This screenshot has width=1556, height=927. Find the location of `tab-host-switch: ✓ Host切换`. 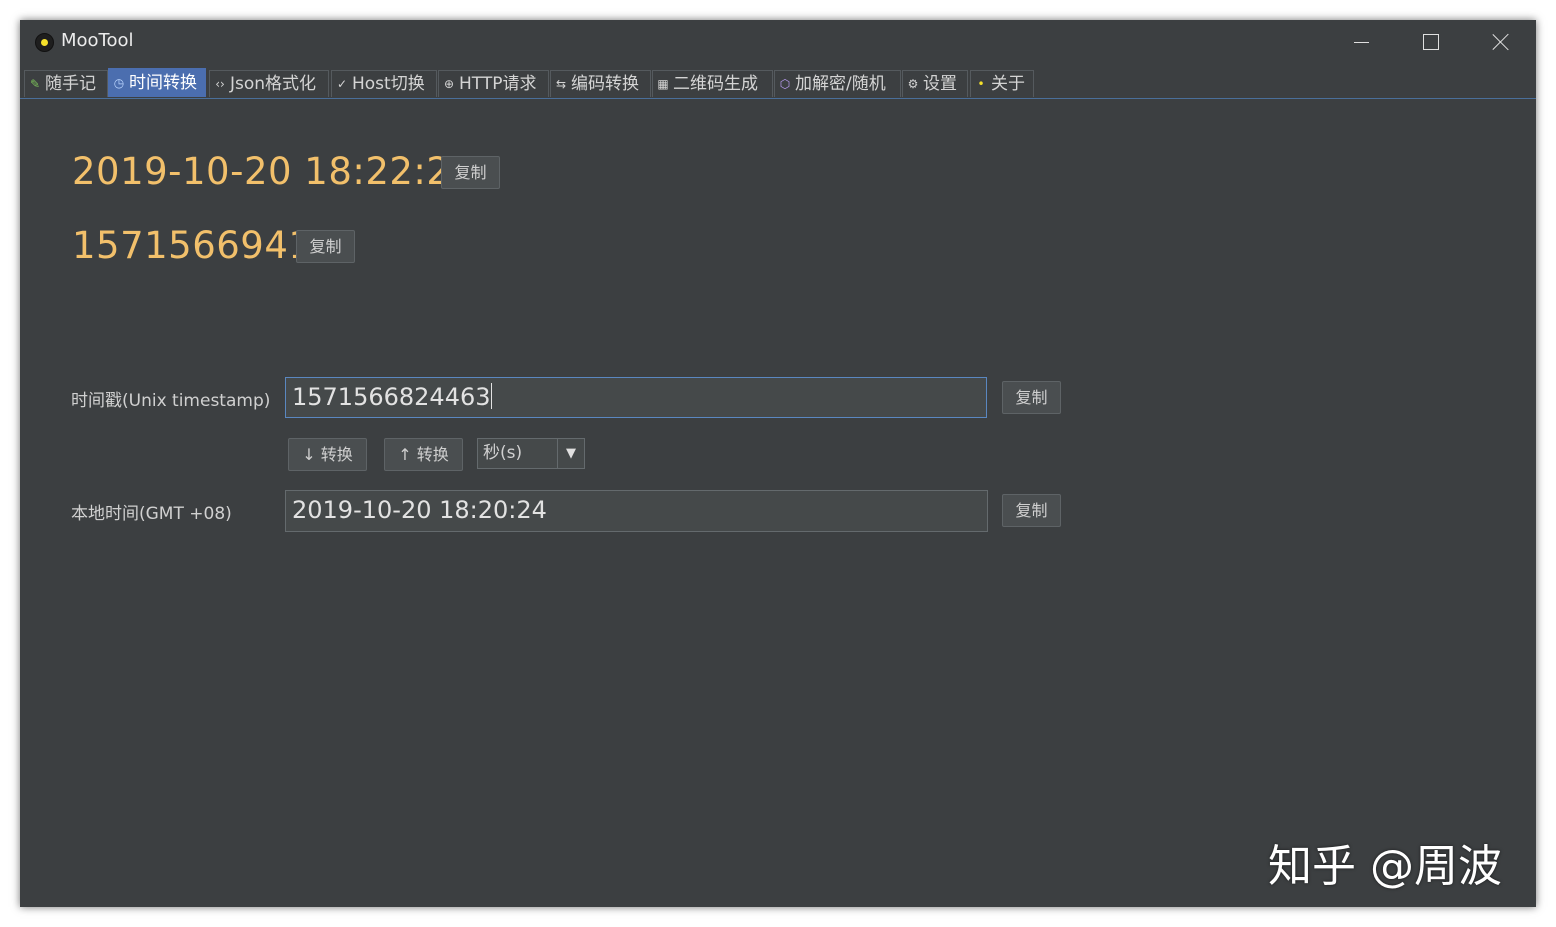

tab-host-switch: ✓ Host切换 is located at coordinates (384, 83).